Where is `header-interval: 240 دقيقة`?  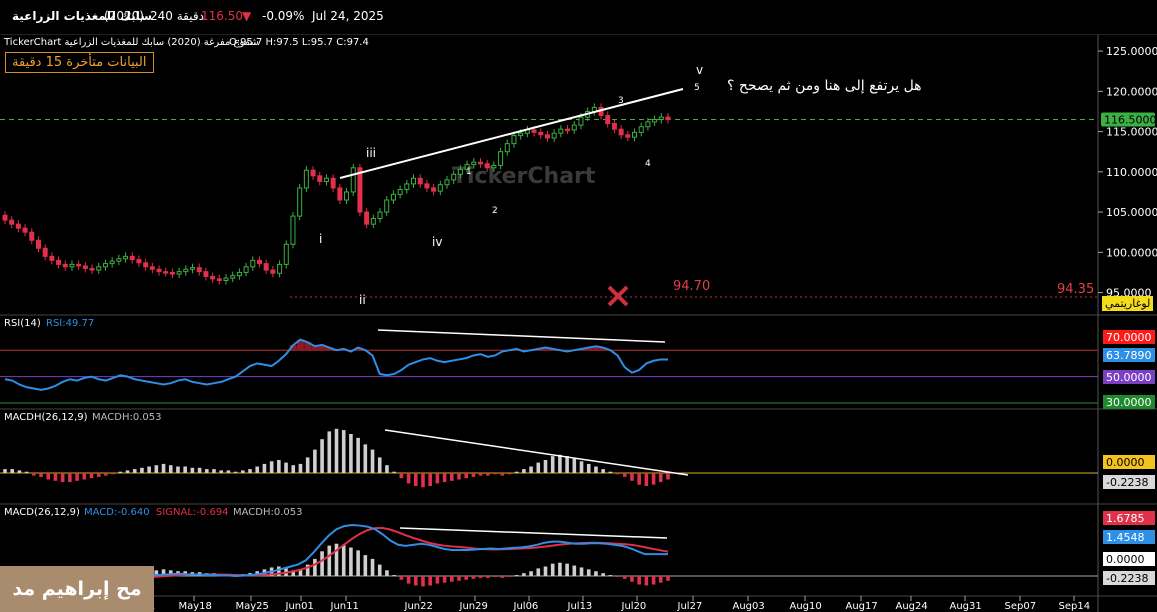 header-interval: 240 دقيقة is located at coordinates (177, 16).